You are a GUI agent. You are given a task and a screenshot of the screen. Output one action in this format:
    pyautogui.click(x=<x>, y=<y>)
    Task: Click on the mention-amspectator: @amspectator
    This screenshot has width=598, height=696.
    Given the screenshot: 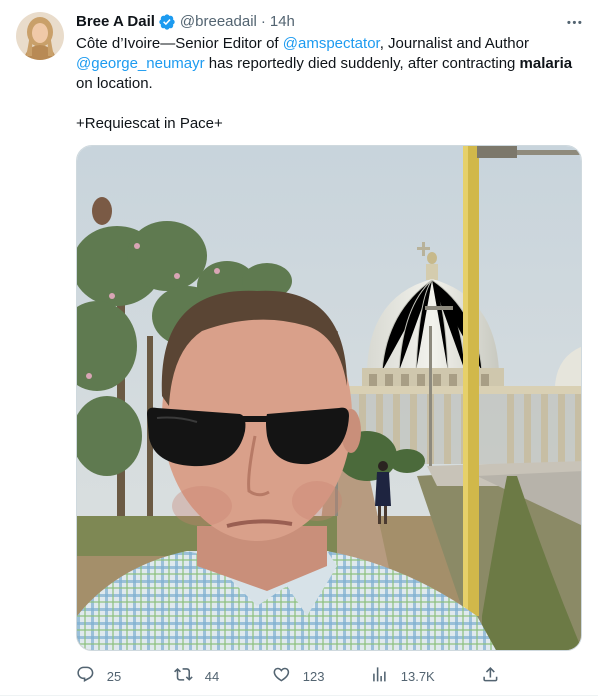 What is the action you would take?
    pyautogui.click(x=331, y=43)
    